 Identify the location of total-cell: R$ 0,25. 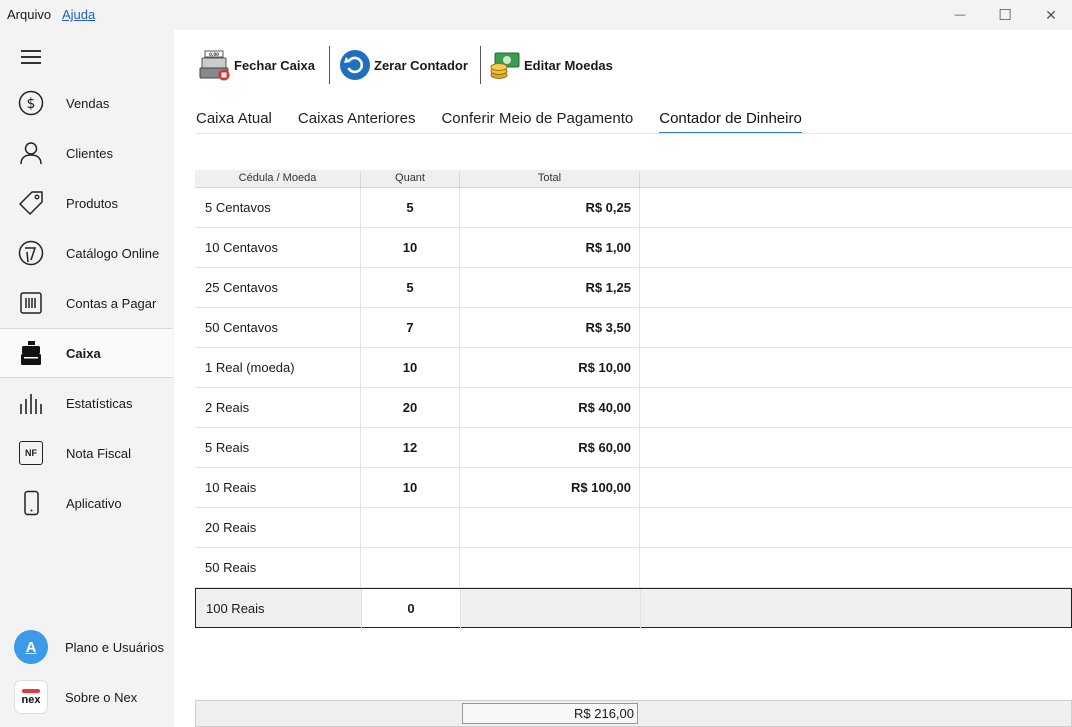
(608, 207).